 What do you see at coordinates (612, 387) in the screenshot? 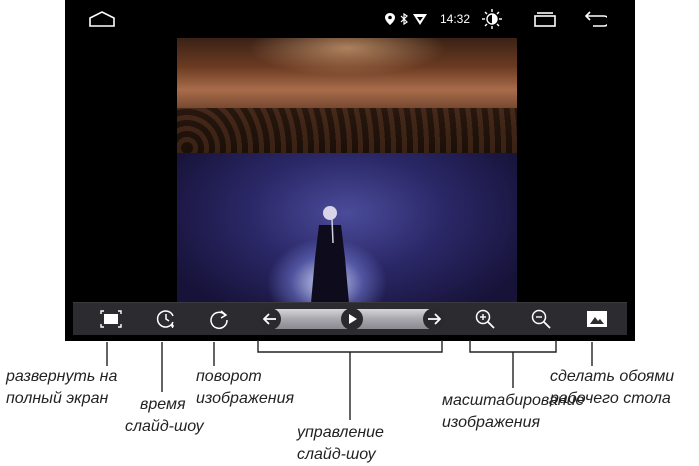
I see `annotation-set-wallpaper: сделать обоями рабочего стола` at bounding box center [612, 387].